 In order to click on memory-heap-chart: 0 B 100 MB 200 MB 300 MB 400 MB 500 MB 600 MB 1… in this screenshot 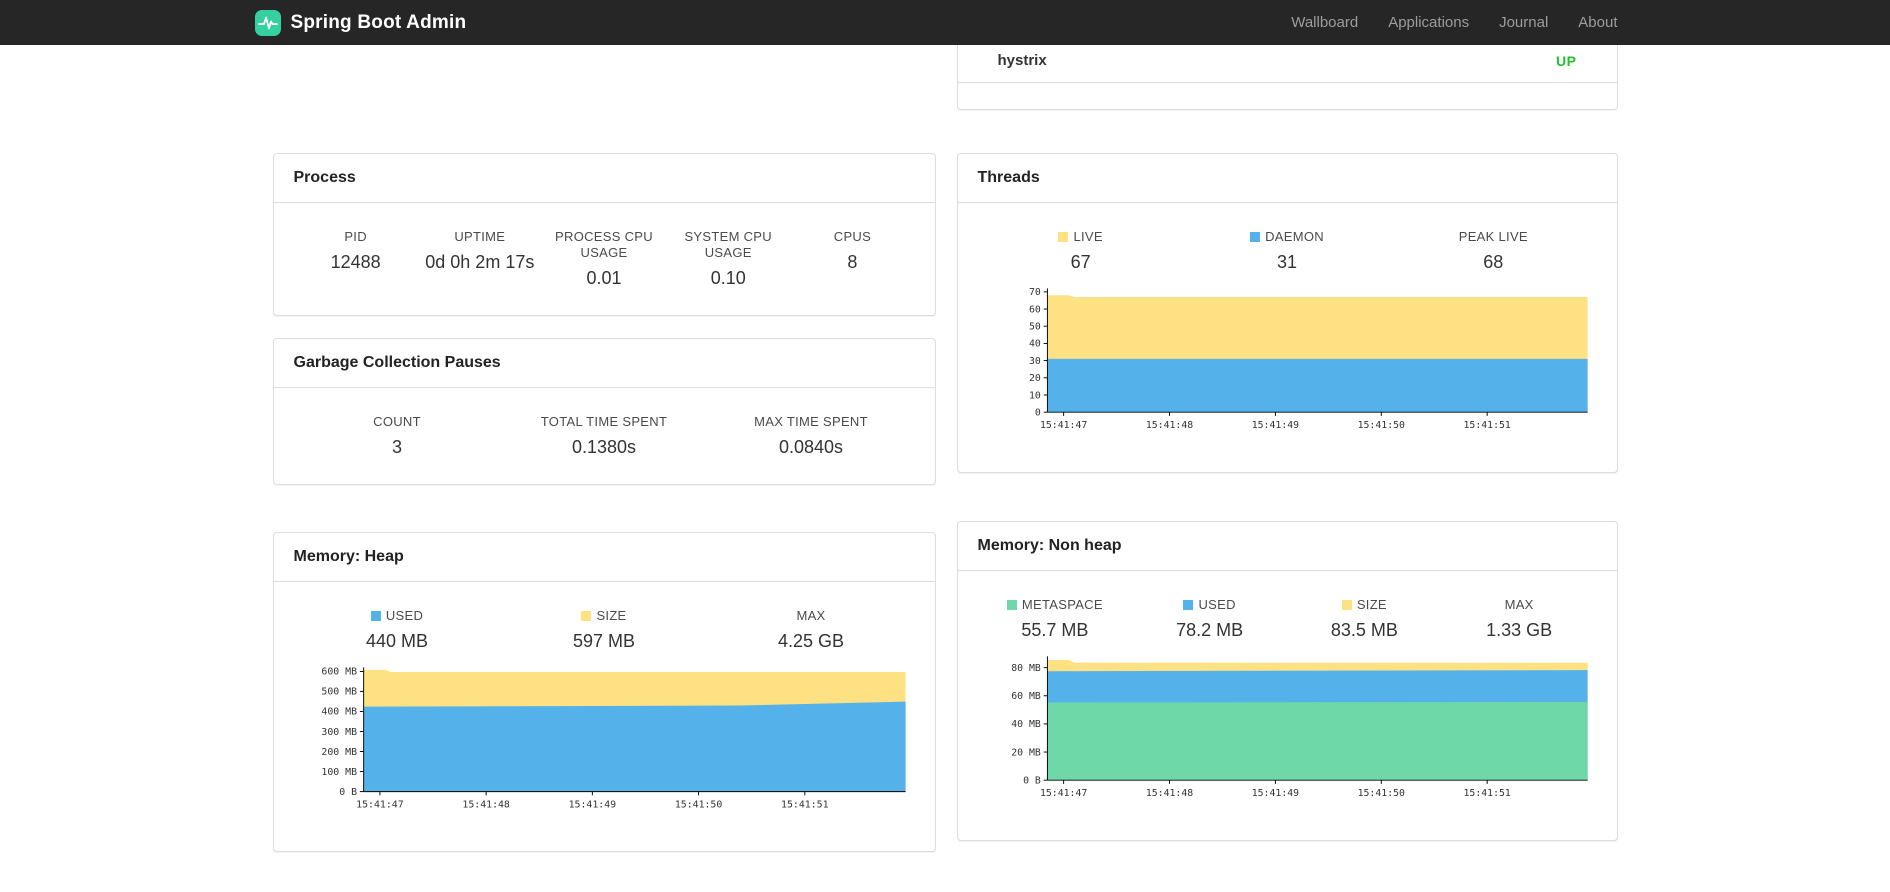, I will do `click(604, 741)`.